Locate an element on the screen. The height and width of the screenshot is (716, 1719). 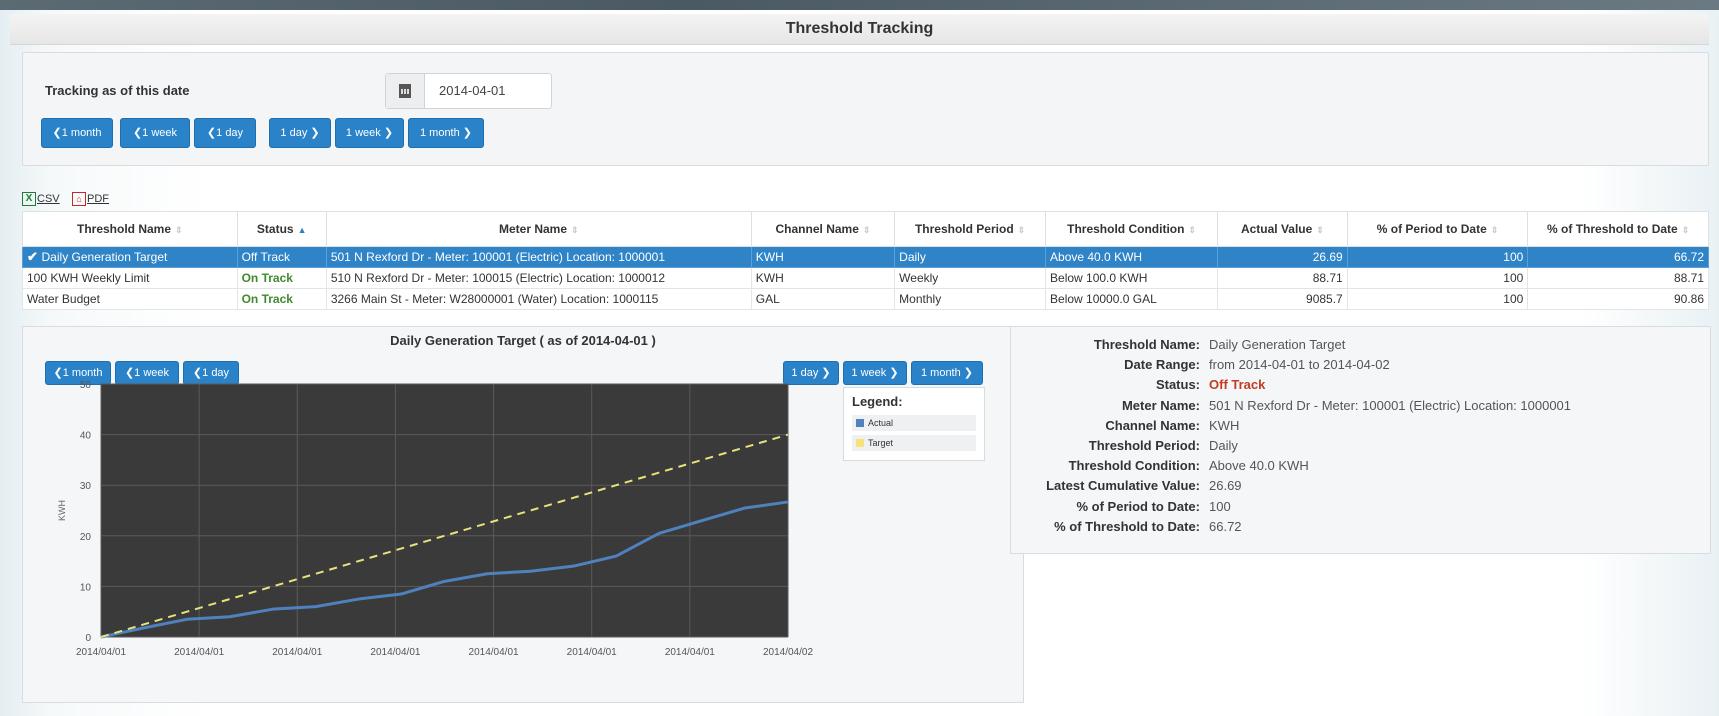
column-header-label: % of Period to Date is located at coordinates (1431, 229).